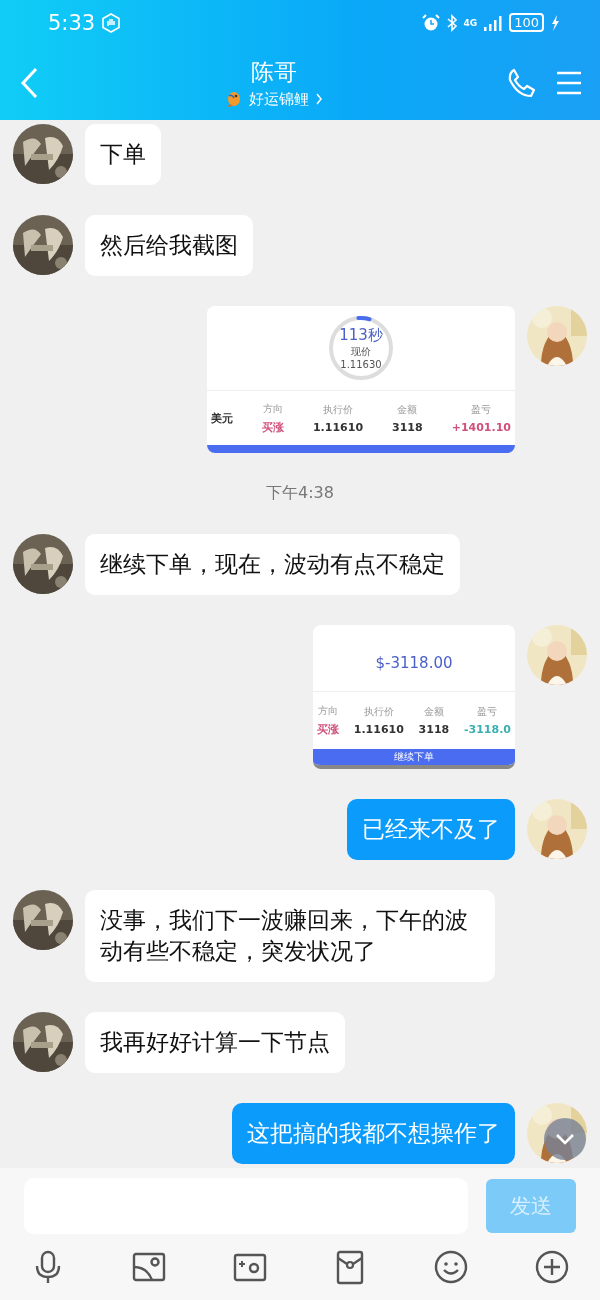  Describe the element at coordinates (234, 99) in the screenshot. I see `fish-icon` at that location.